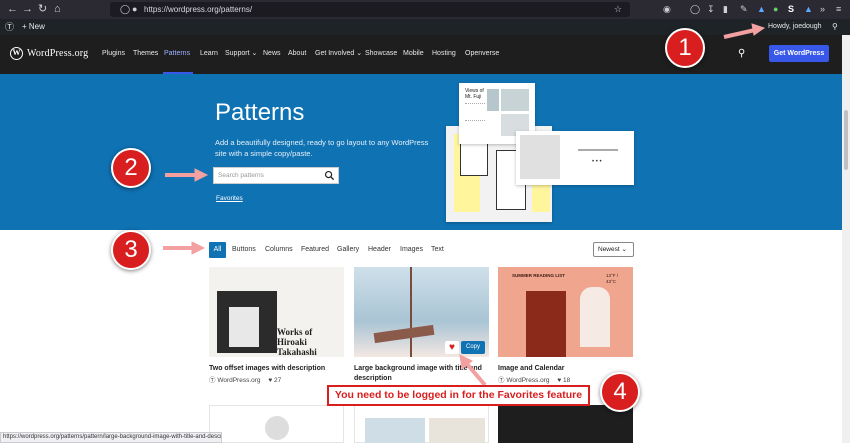 The image size is (850, 443). I want to click on nav-item-patterns: Patterns, so click(177, 54).